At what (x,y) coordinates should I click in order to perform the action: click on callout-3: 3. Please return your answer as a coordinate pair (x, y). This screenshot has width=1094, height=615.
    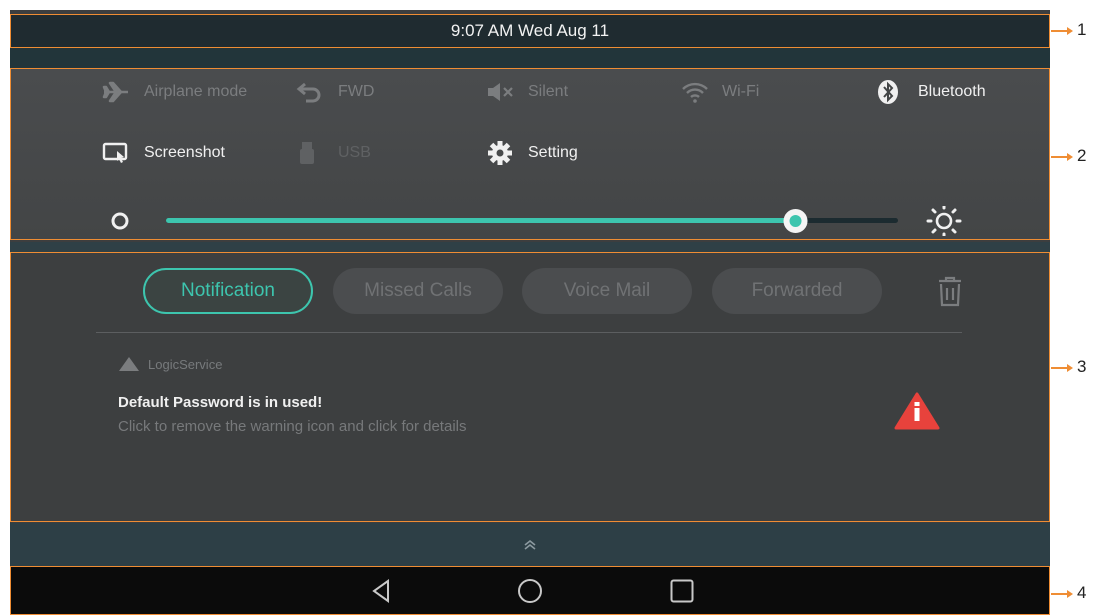
    Looking at the image, I should click on (1082, 366).